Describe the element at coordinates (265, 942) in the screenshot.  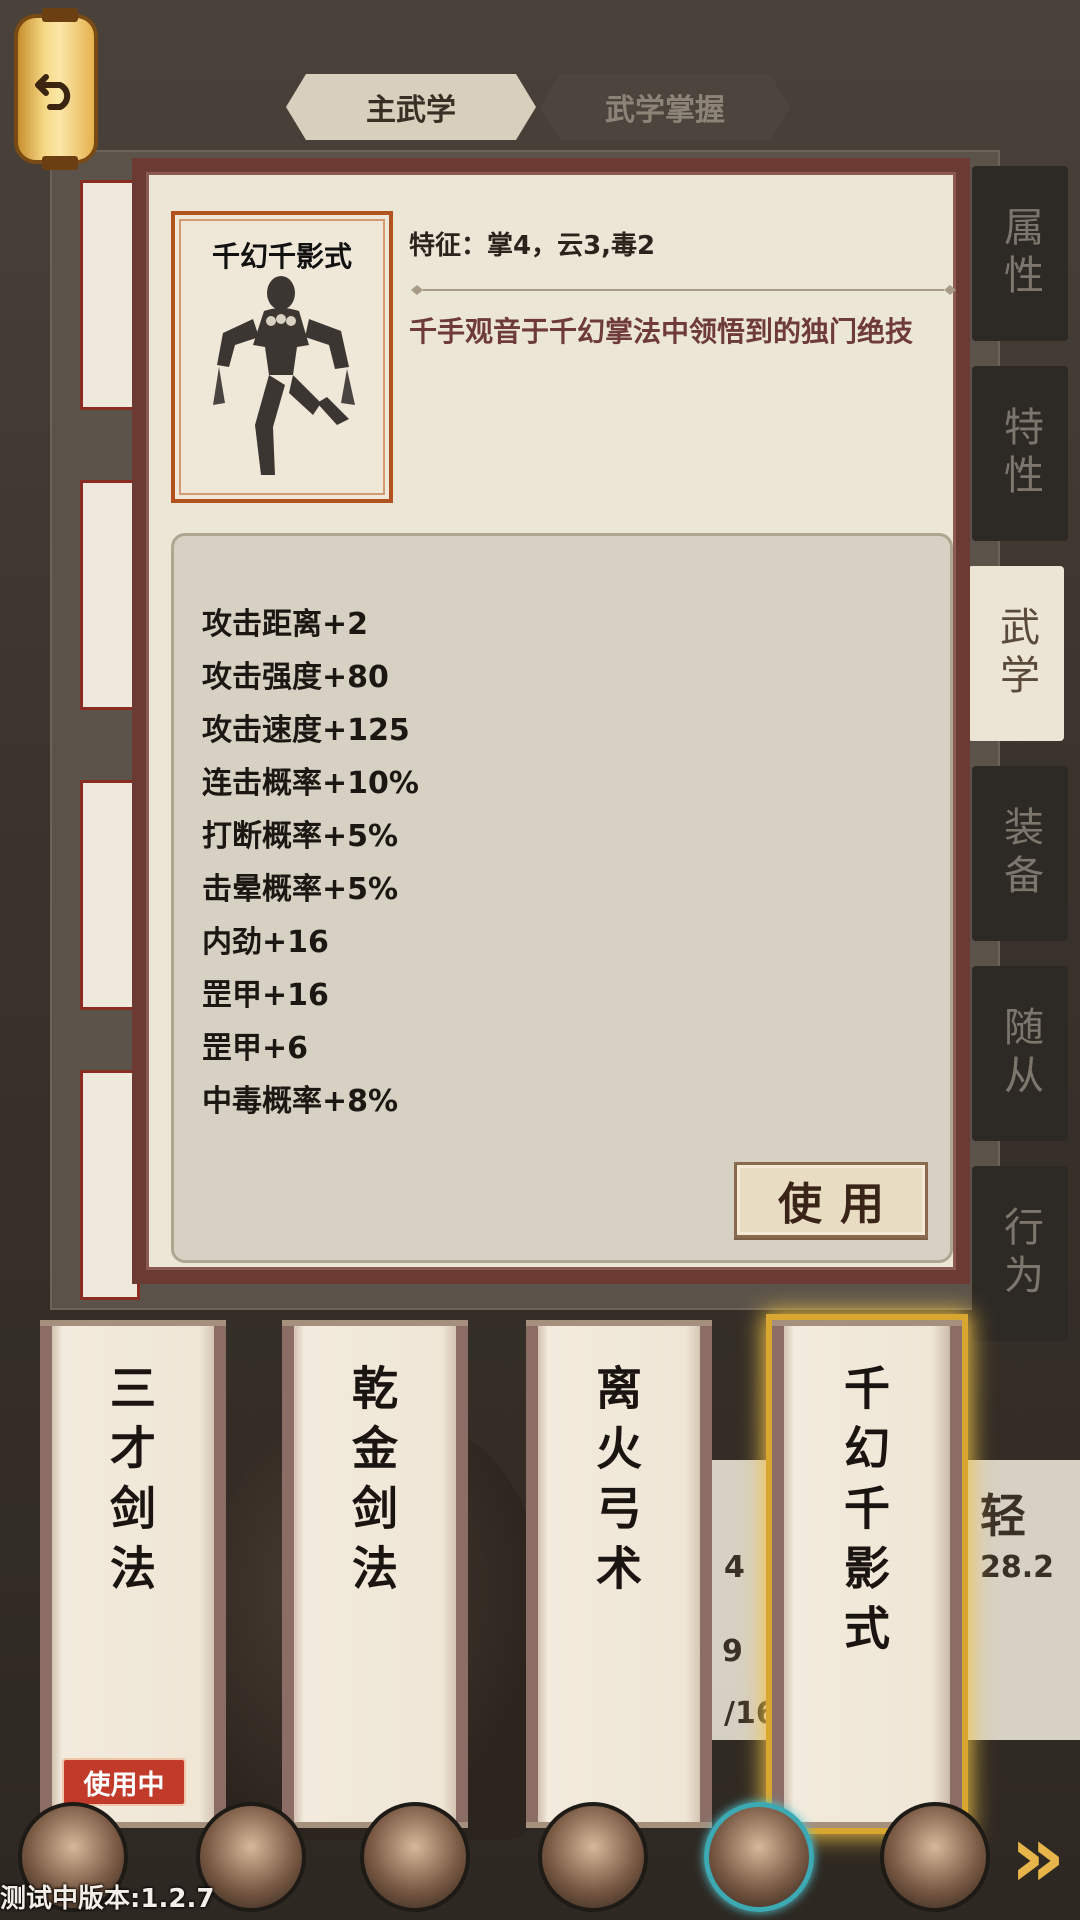
I see `stat-line: 内劲+16` at that location.